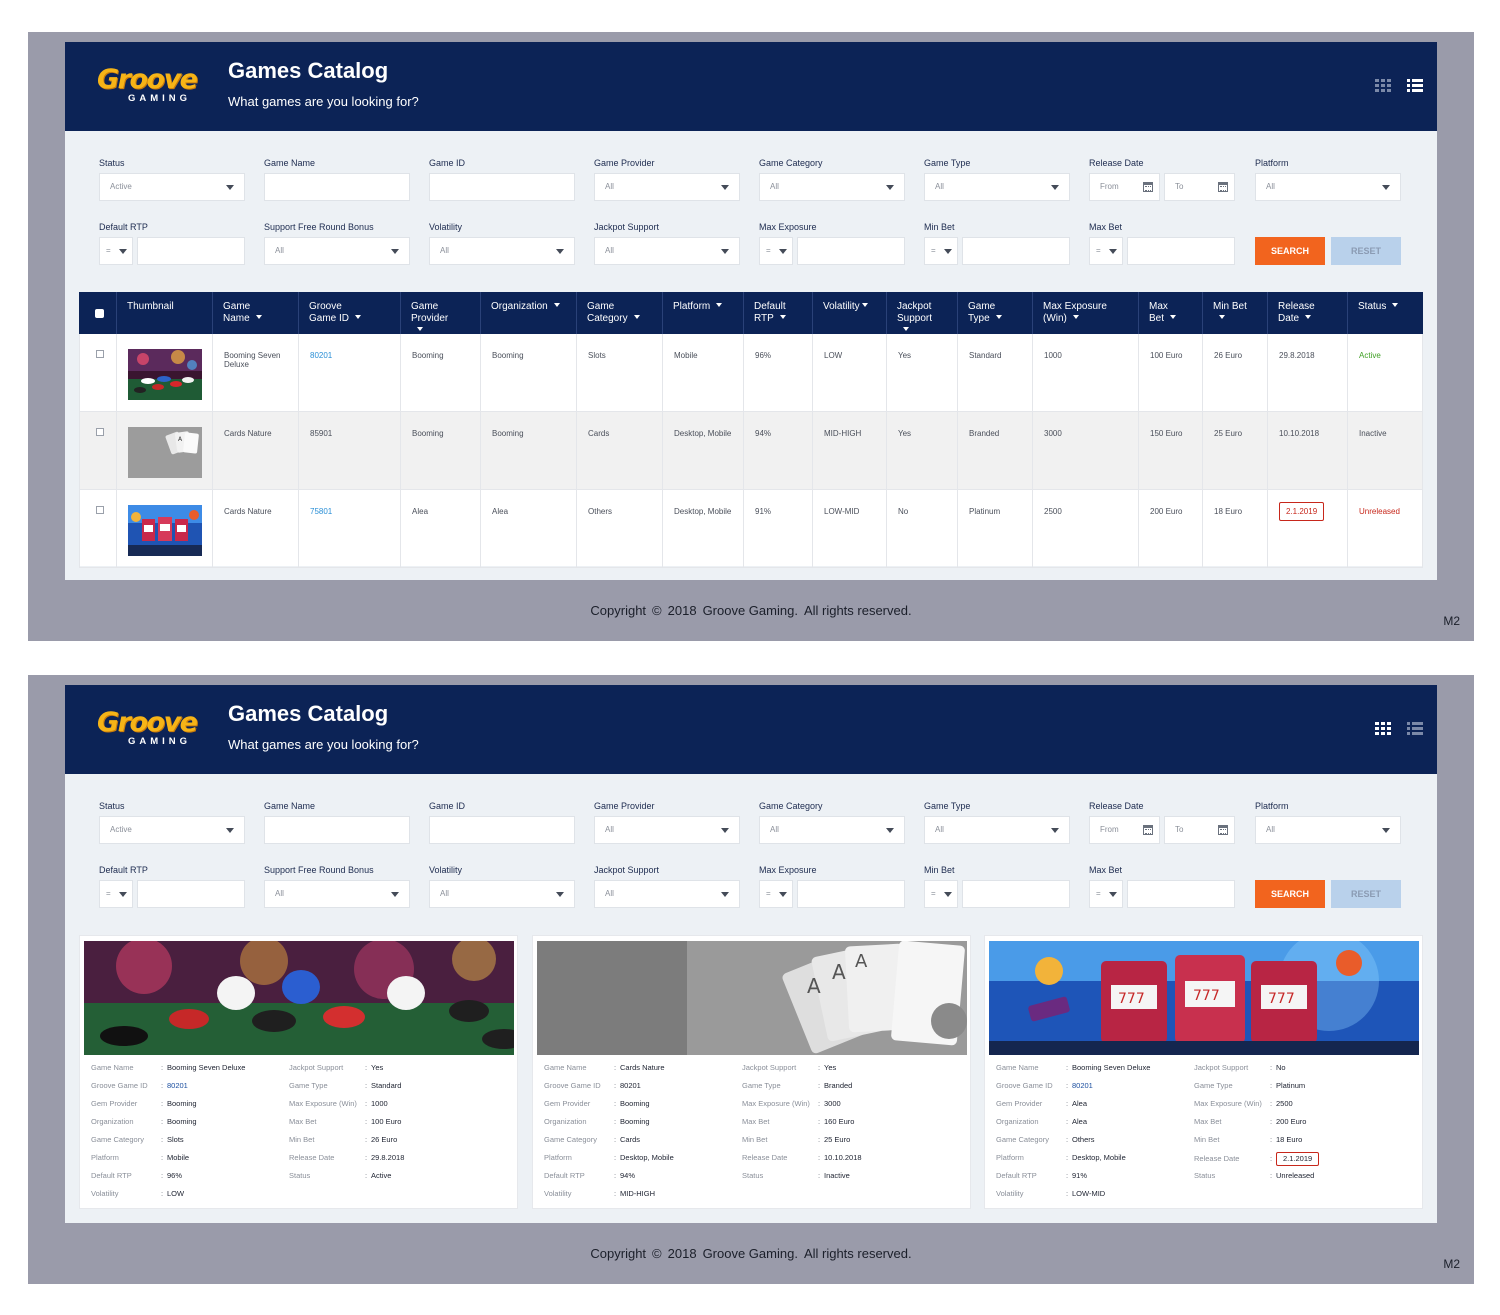  I want to click on cell-groove-id-link: 80201, so click(350, 372).